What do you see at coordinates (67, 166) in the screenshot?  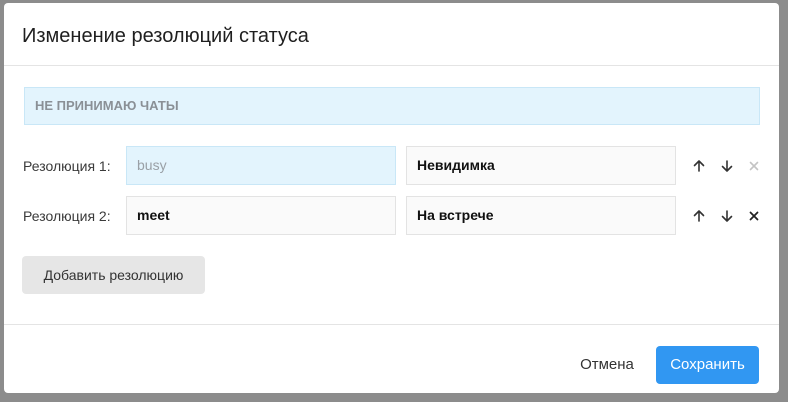 I see `resolution-1-label: Резолюция 1:` at bounding box center [67, 166].